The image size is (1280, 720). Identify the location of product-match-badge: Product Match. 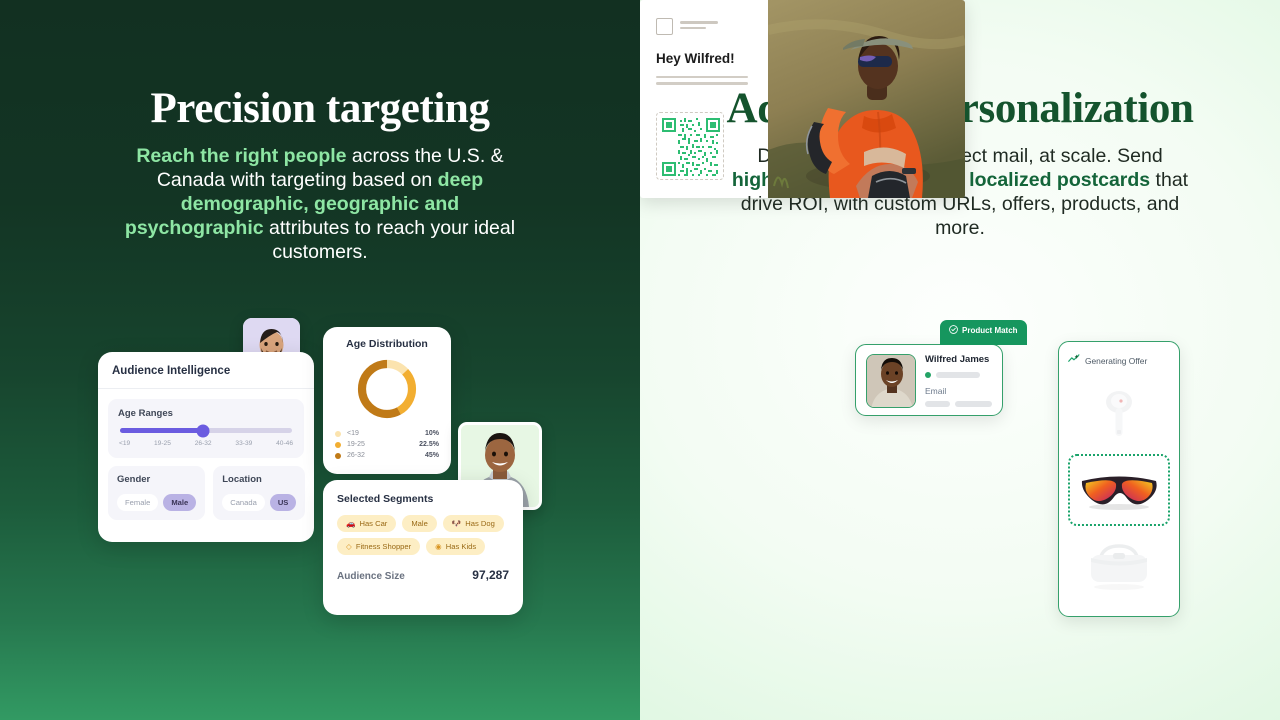
(983, 332).